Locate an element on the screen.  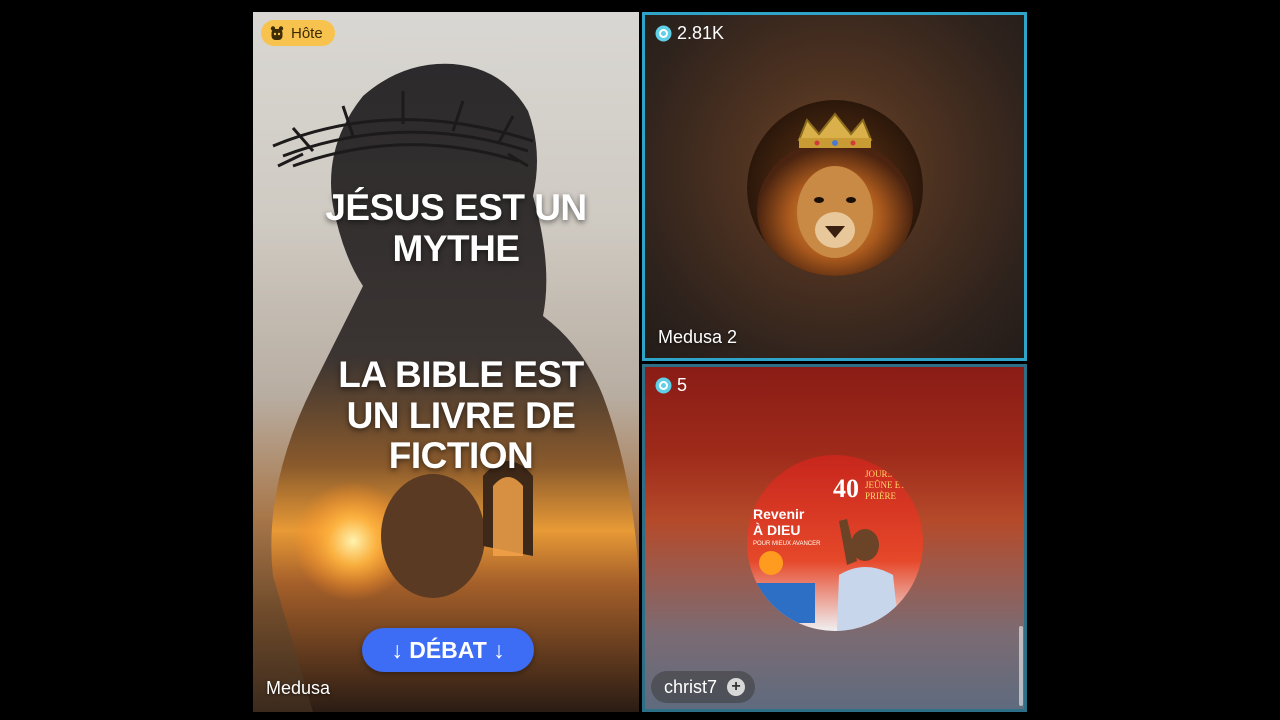
host-badge: Hôte is located at coordinates (298, 33).